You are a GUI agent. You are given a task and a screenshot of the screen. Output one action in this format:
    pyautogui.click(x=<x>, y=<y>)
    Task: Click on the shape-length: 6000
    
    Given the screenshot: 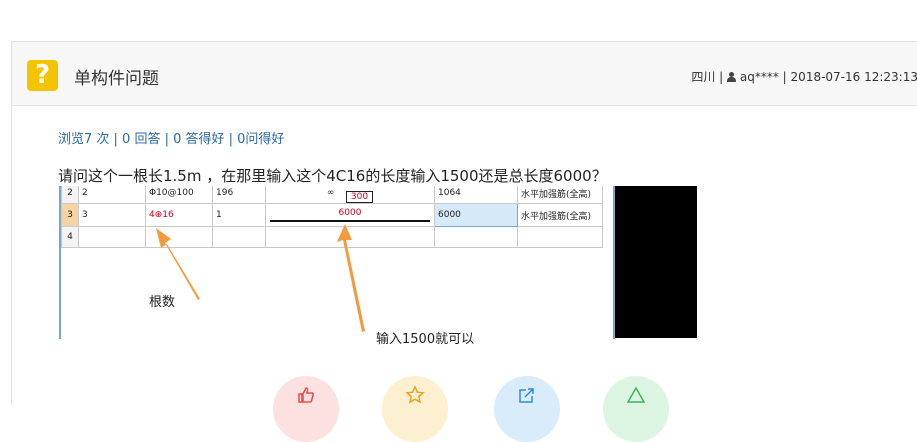 What is the action you would take?
    pyautogui.click(x=350, y=213)
    